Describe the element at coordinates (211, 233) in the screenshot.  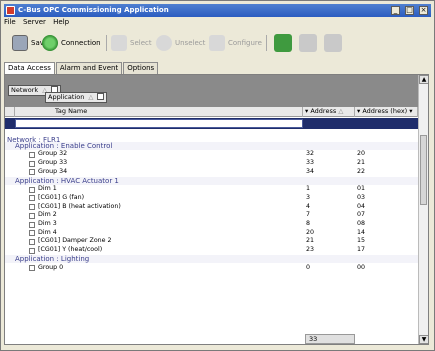
I see `table-row: Dim 4 20 14` at that location.